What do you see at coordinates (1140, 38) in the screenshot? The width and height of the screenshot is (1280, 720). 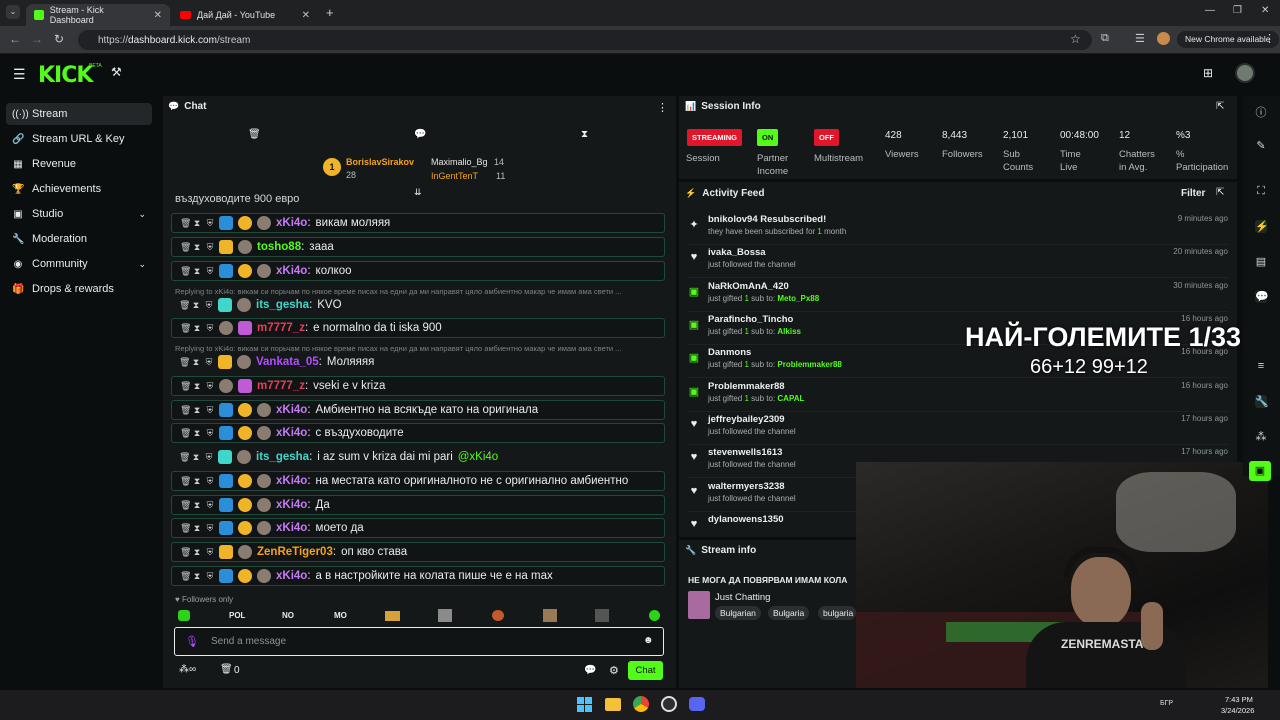 I see `reading-list-icon: ☰` at bounding box center [1140, 38].